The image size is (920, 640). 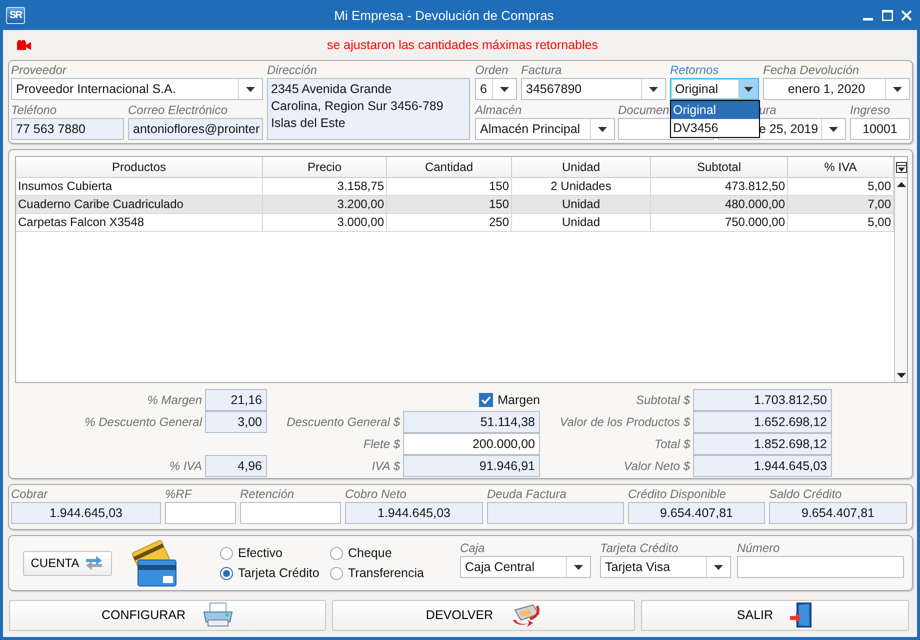 I want to click on order-combo: 6, so click(x=496, y=89).